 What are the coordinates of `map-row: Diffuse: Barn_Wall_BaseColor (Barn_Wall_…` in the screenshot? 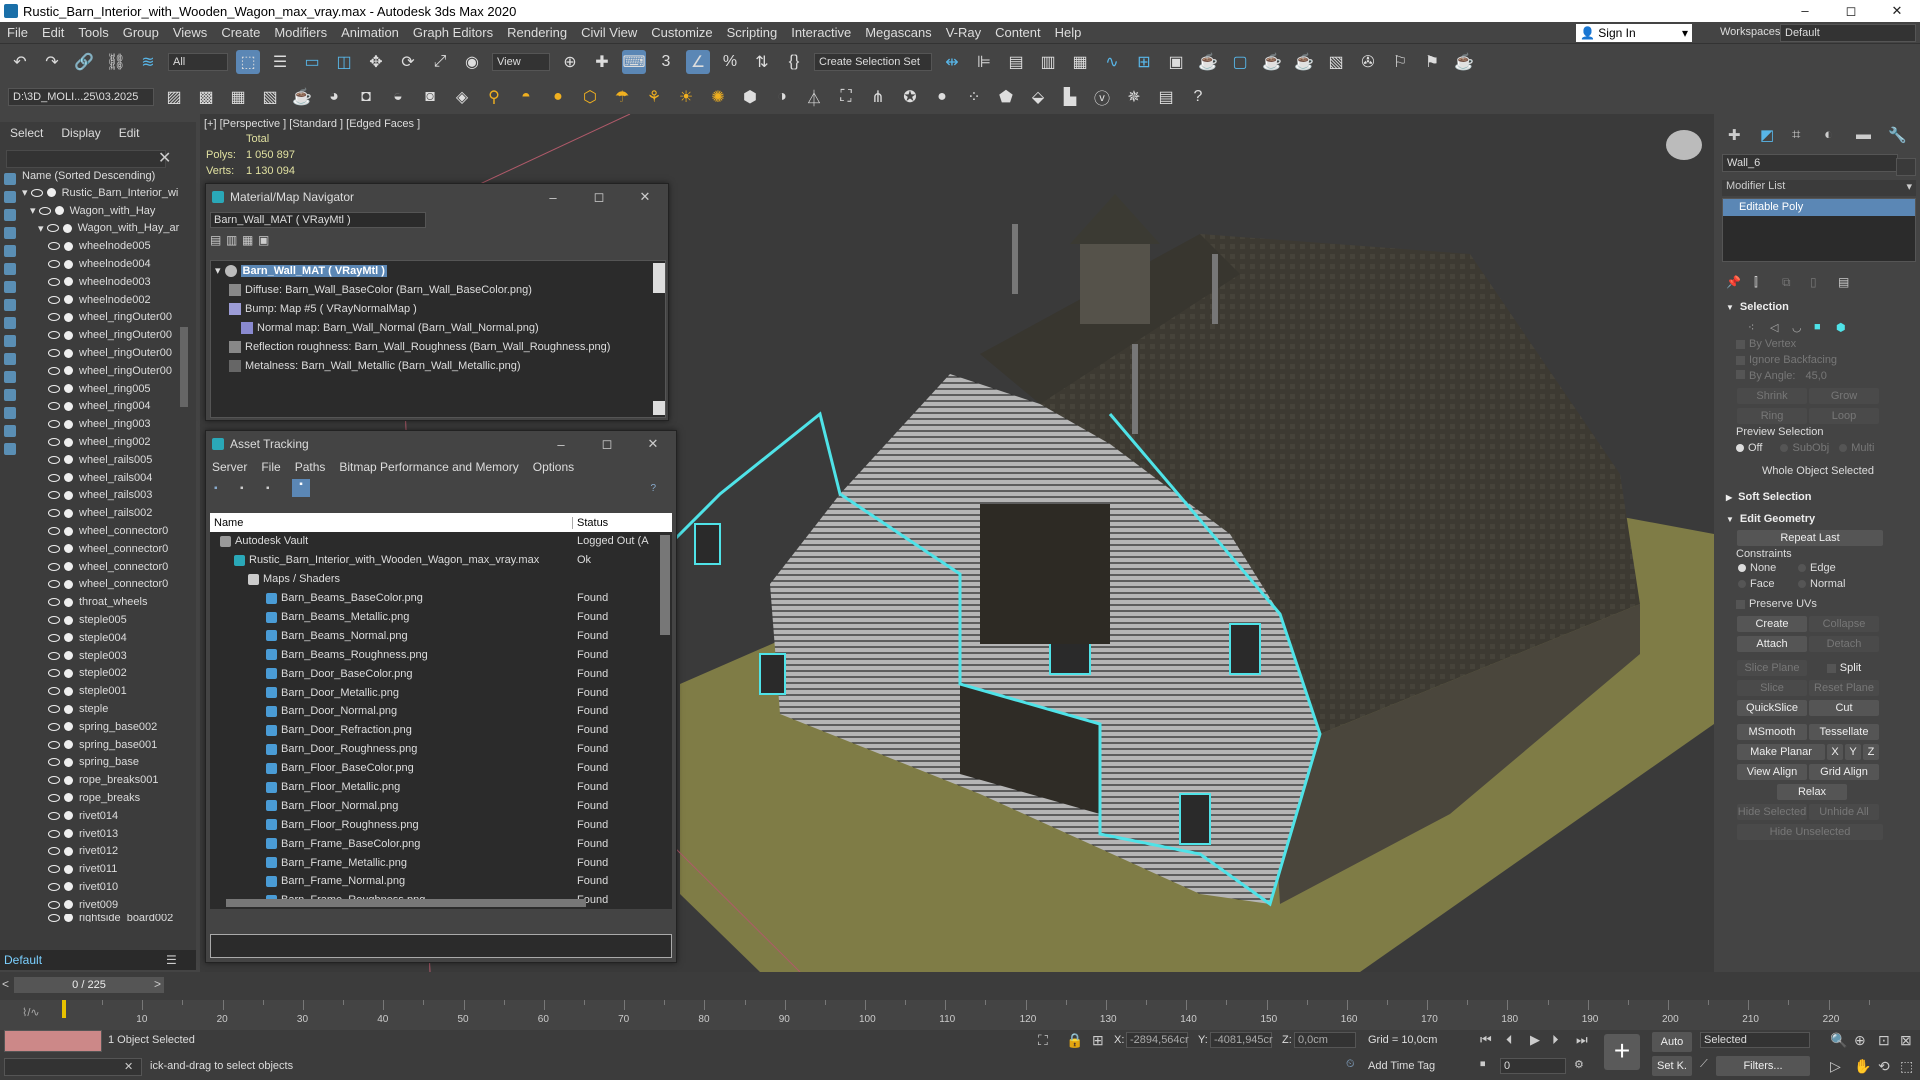 It's located at (438, 289).